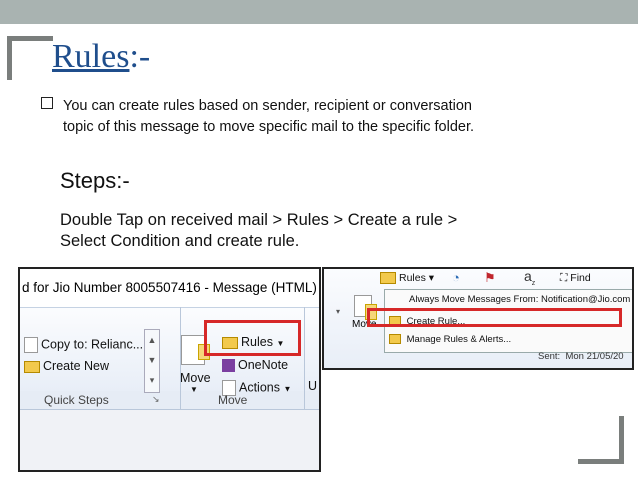 This screenshot has height=478, width=638. What do you see at coordinates (530, 277) in the screenshot?
I see `translate-icon: az` at bounding box center [530, 277].